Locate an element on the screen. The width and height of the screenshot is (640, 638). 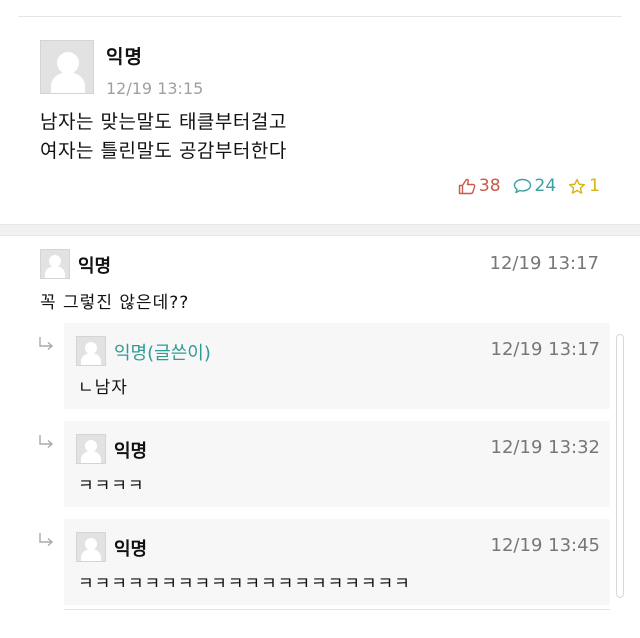
reply-timestamp: 12/19 13:45 is located at coordinates (545, 545).